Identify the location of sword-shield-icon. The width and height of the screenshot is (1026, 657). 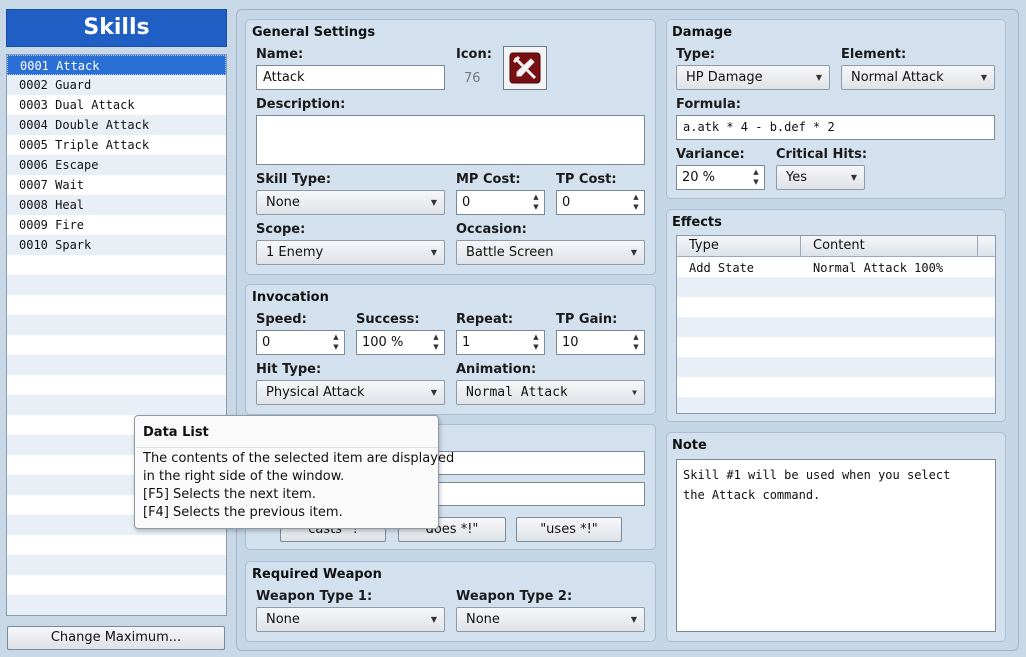
(525, 70).